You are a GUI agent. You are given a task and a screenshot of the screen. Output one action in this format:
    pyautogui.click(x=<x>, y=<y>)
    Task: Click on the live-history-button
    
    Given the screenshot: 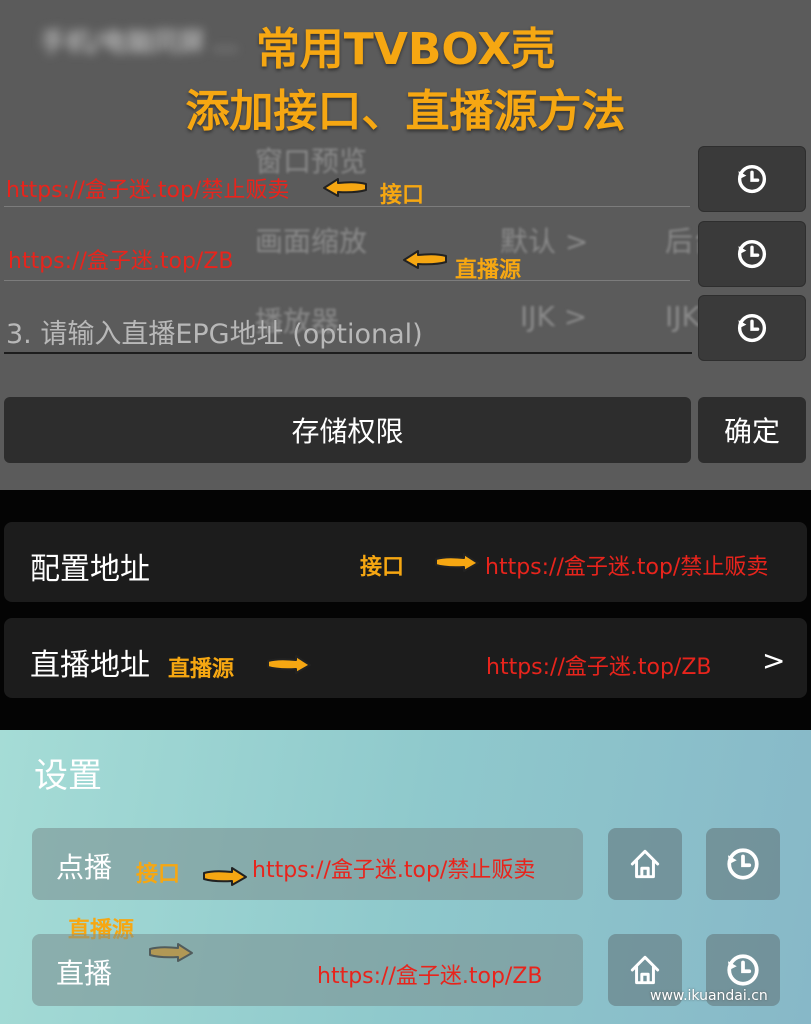 What is the action you would take?
    pyautogui.click(x=752, y=254)
    